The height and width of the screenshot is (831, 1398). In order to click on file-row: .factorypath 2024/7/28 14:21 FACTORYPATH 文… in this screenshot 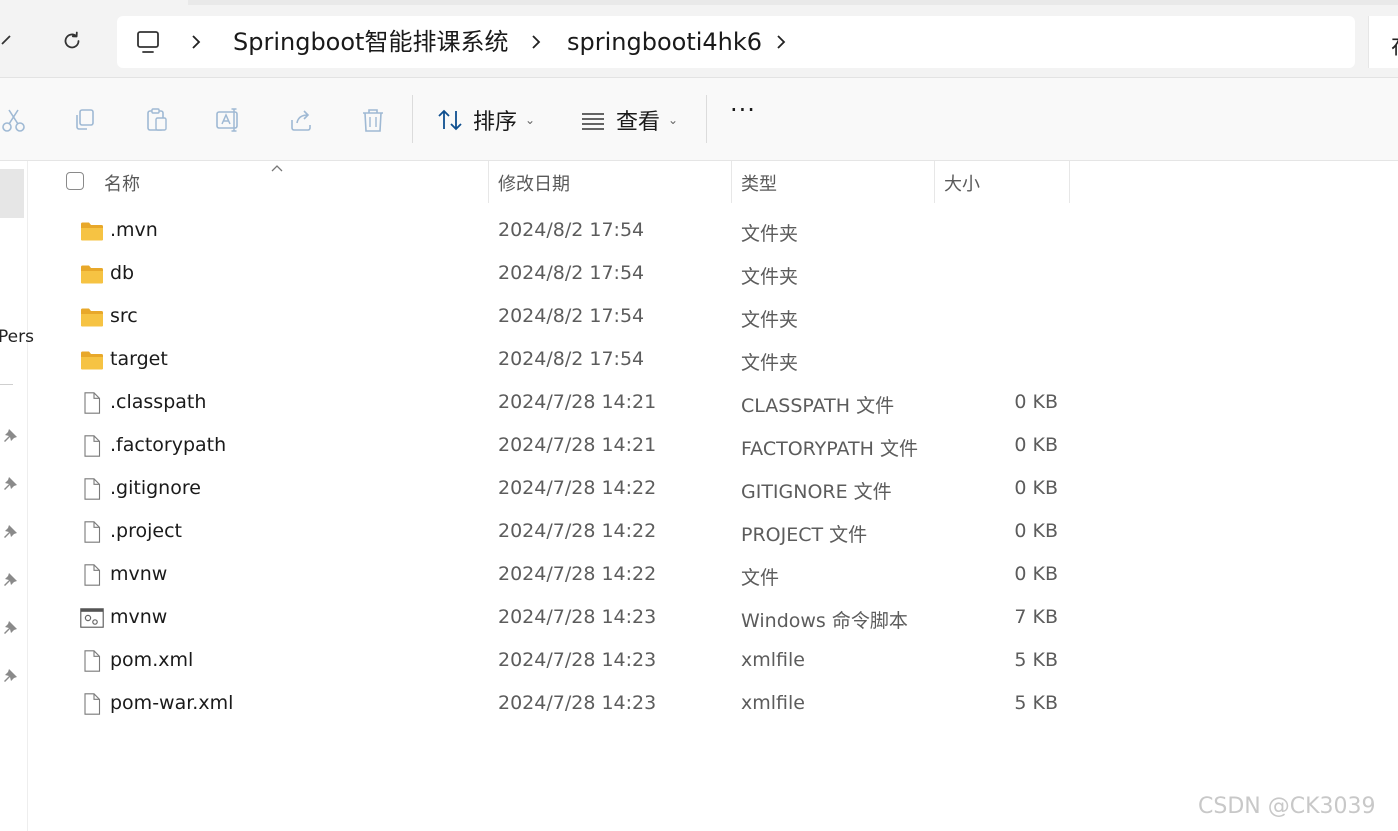, I will do `click(560, 446)`.